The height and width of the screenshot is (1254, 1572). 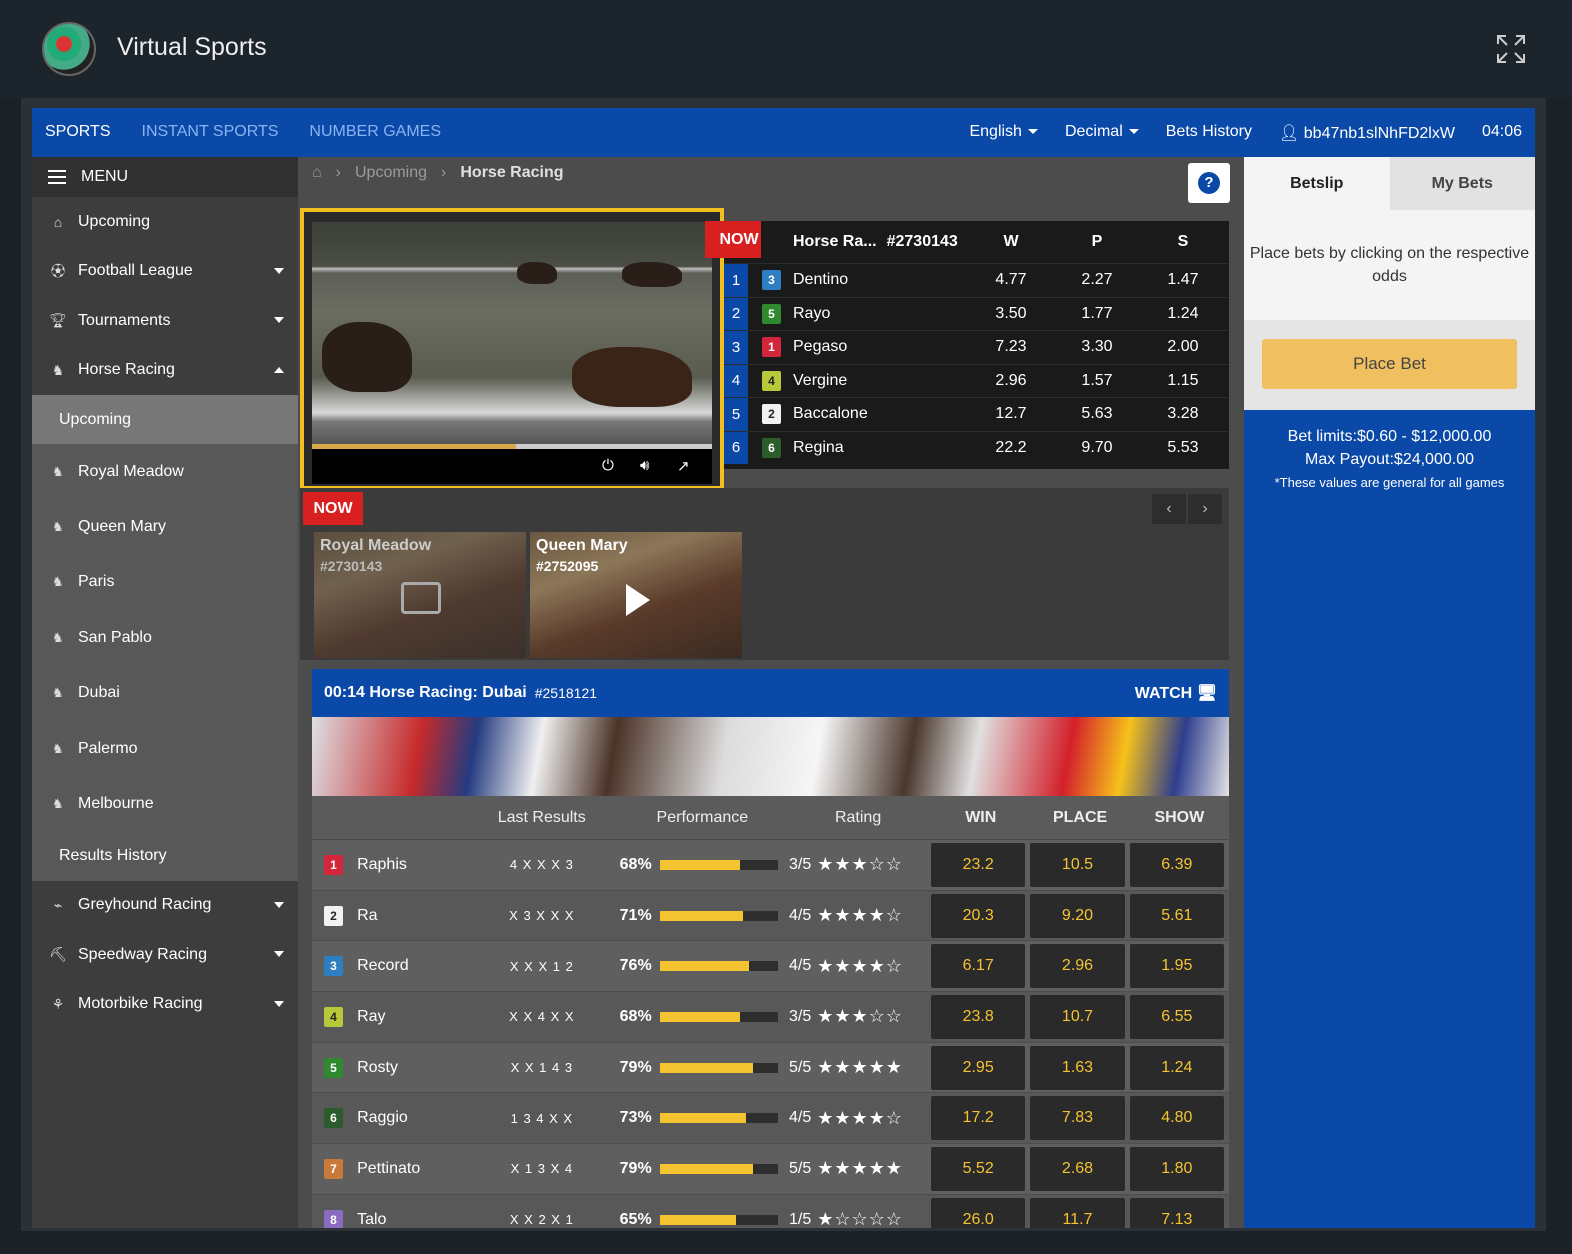 I want to click on sidebar-results-history: Results History, so click(x=165, y=856).